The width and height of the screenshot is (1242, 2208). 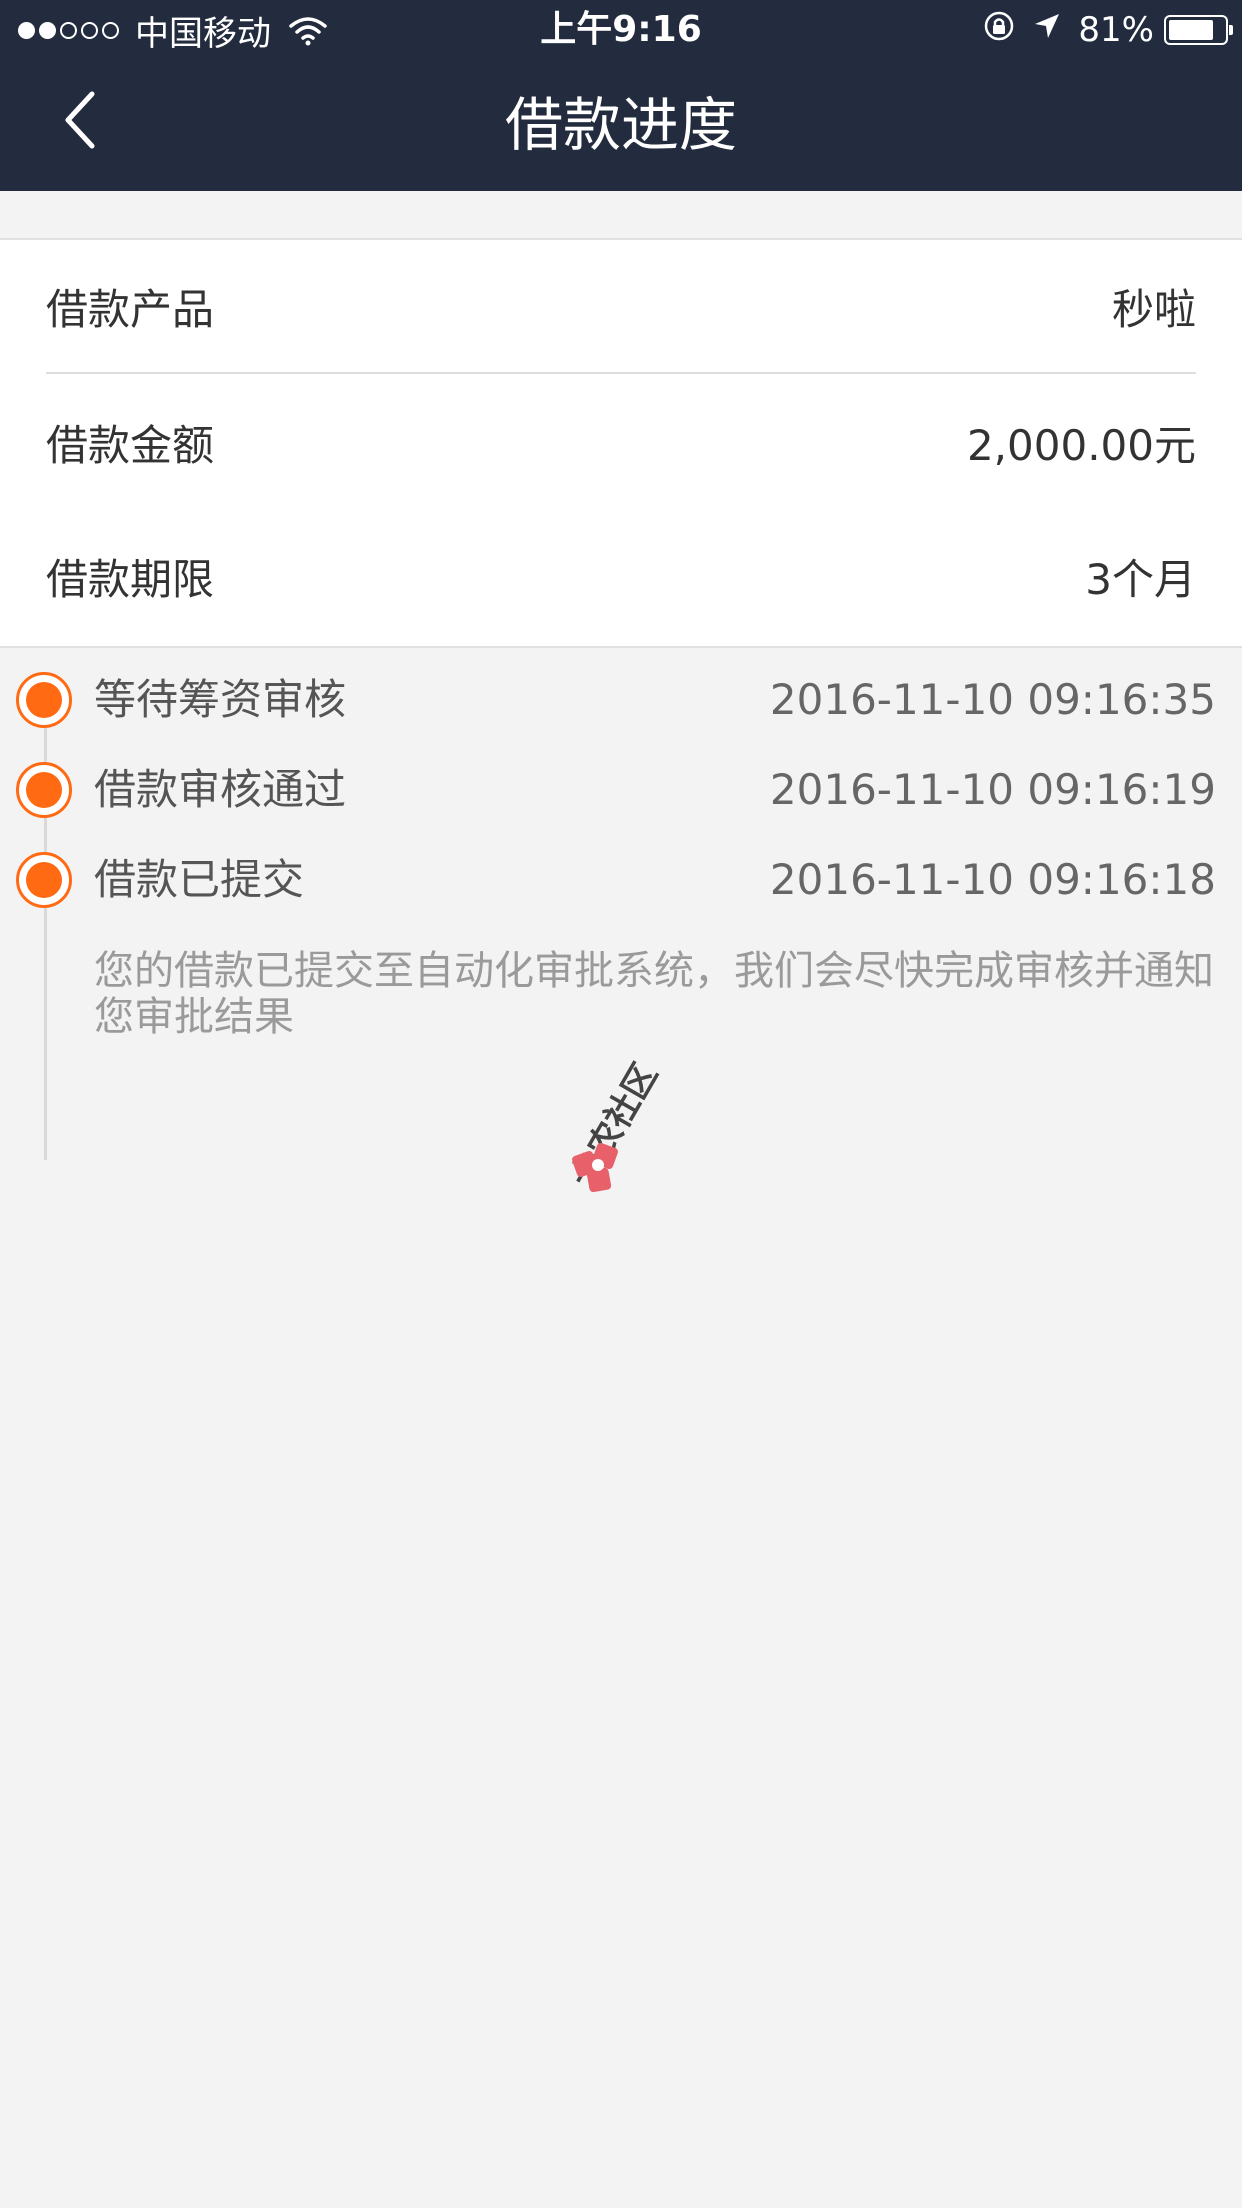 What do you see at coordinates (621, 576) in the screenshot?
I see `detail-row-term: 借款期限 3个月` at bounding box center [621, 576].